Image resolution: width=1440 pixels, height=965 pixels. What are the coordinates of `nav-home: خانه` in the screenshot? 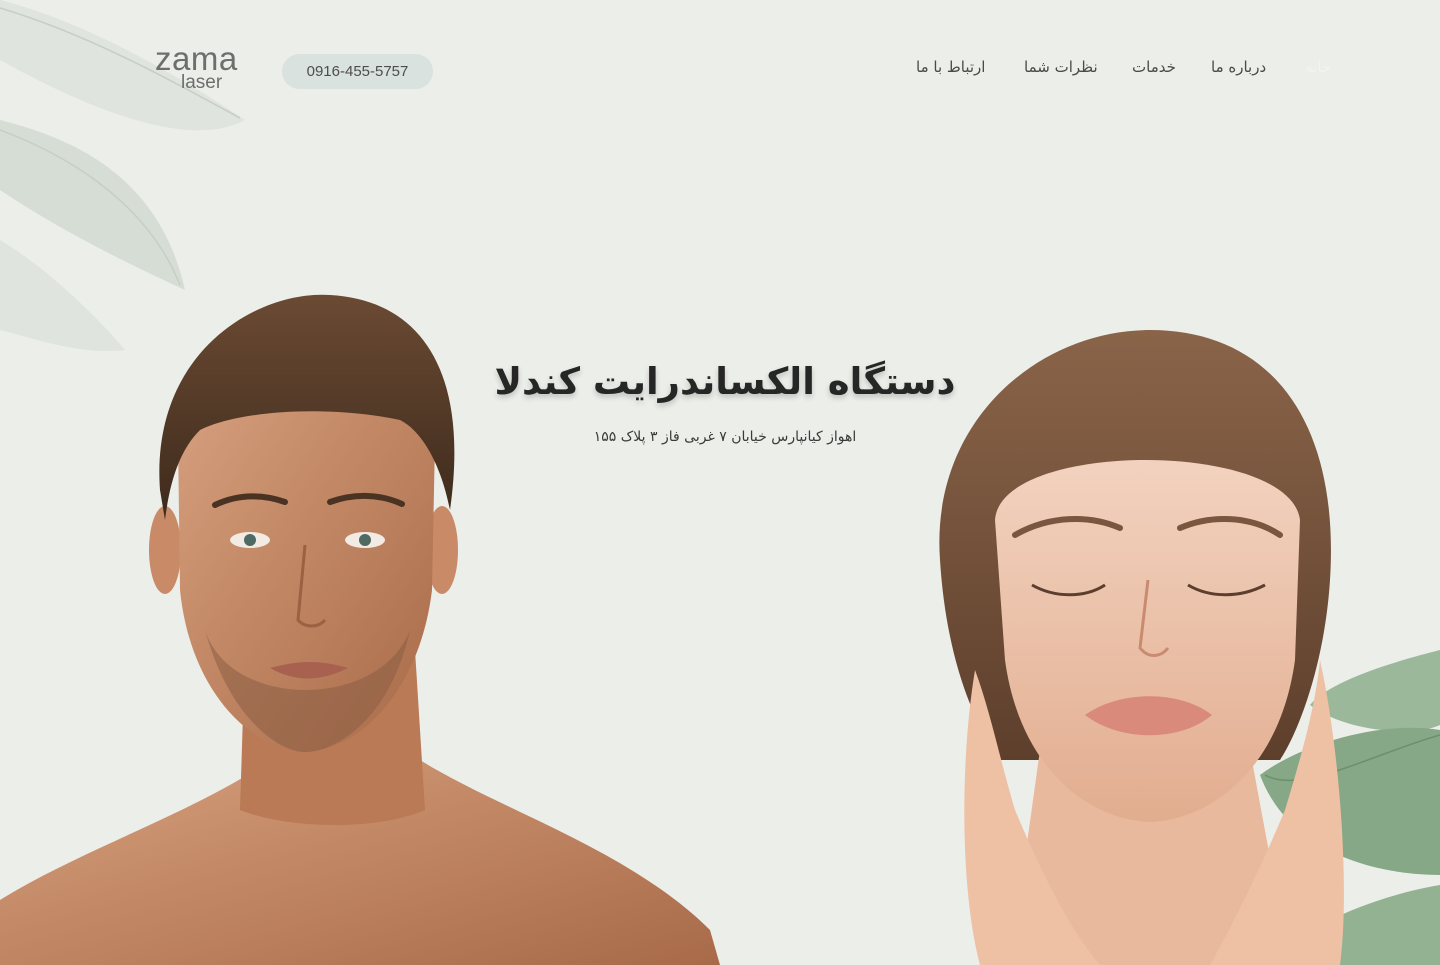 It's located at (1318, 67).